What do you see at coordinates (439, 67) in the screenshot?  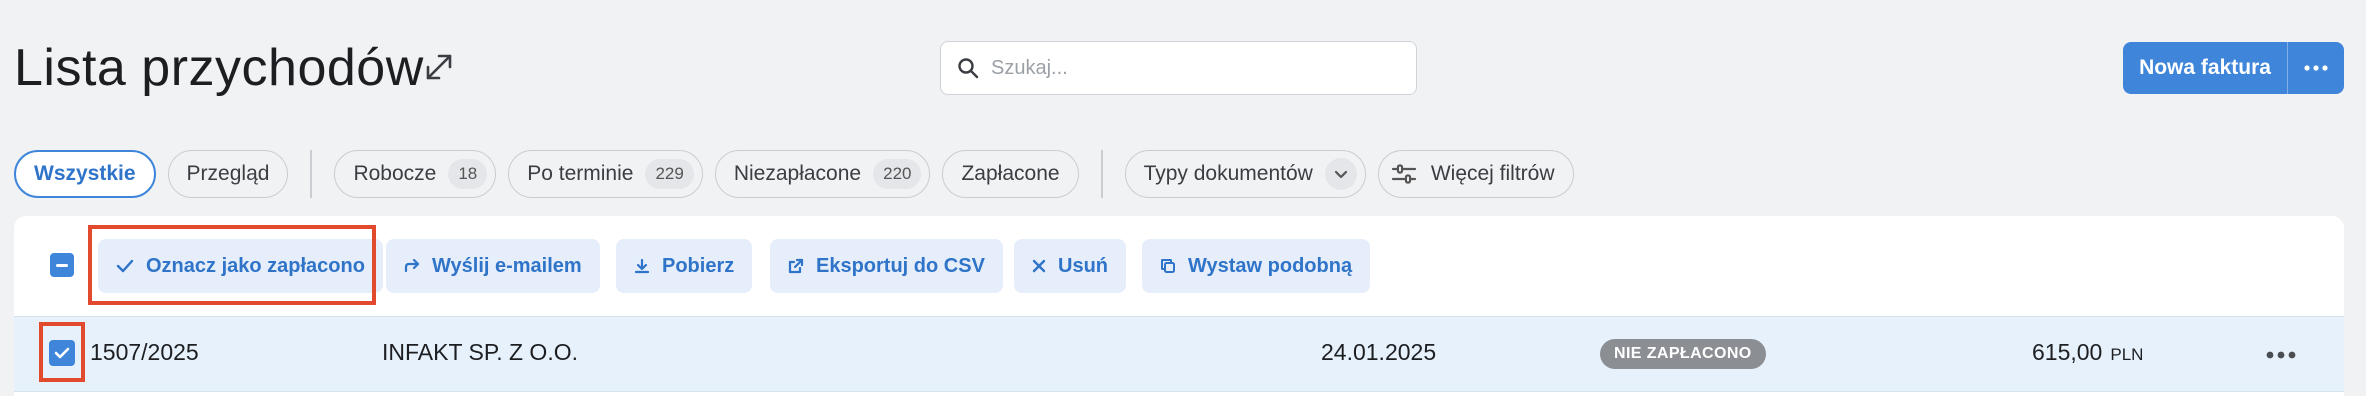 I see `expand-arrows-icon` at bounding box center [439, 67].